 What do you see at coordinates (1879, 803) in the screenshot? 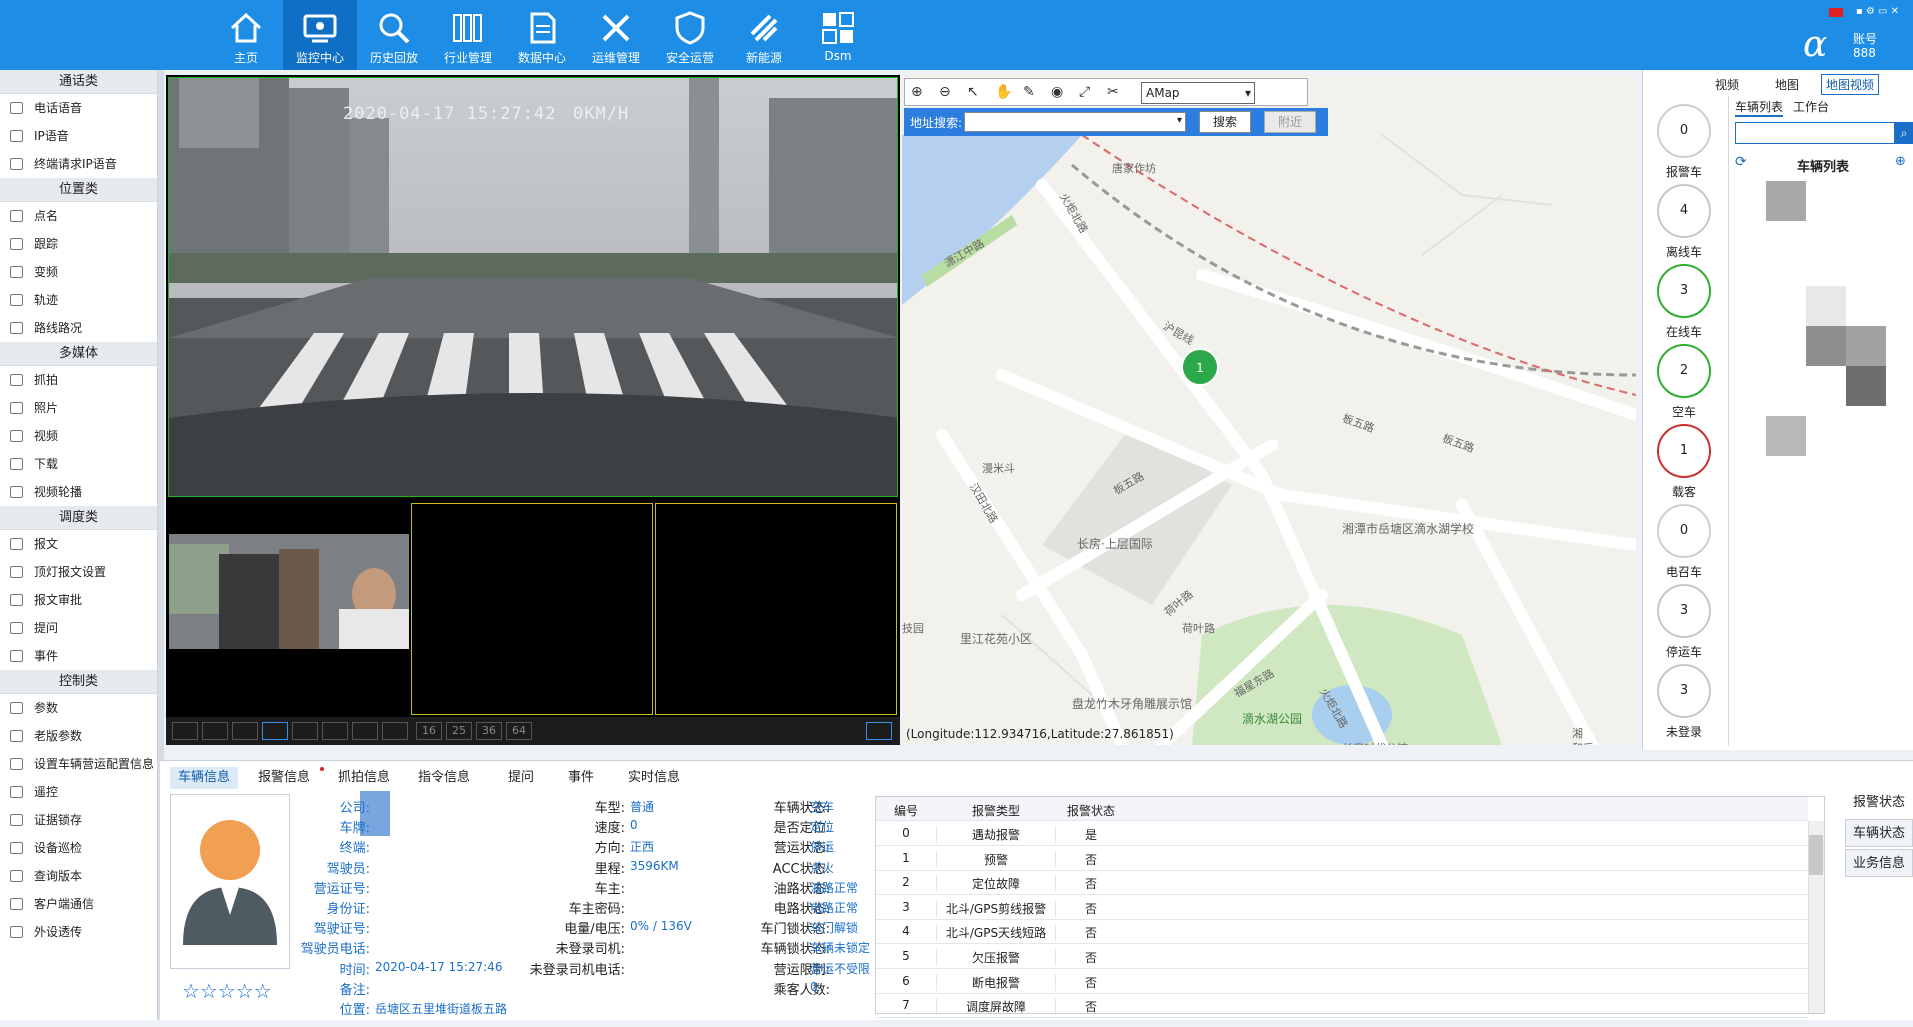
I see `status-tab-0: 报警状态` at bounding box center [1879, 803].